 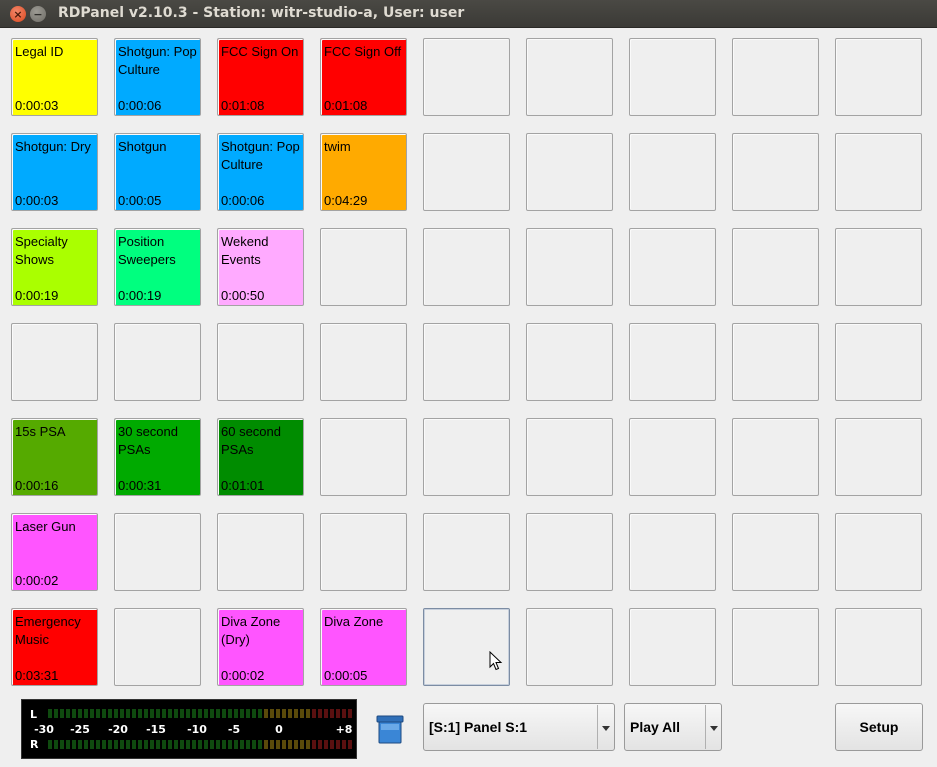 I want to click on cart-button: Emergency Music 0:03:31, so click(x=54, y=647).